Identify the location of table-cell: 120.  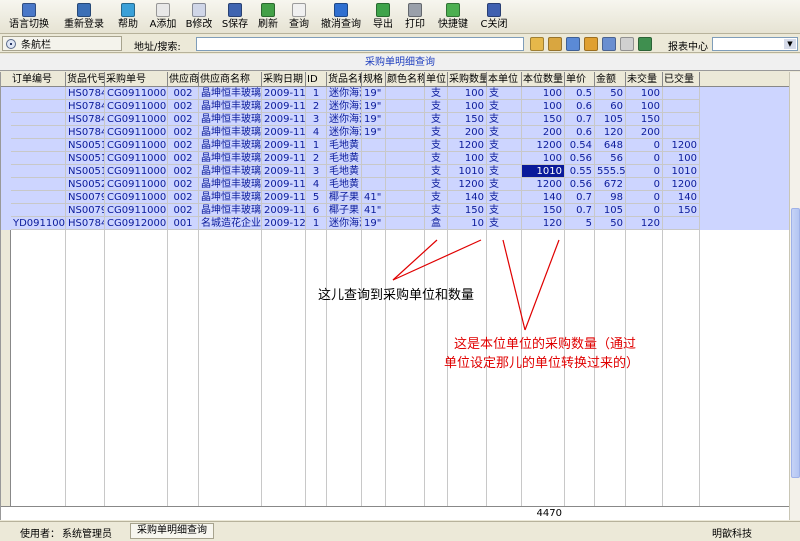
(610, 132).